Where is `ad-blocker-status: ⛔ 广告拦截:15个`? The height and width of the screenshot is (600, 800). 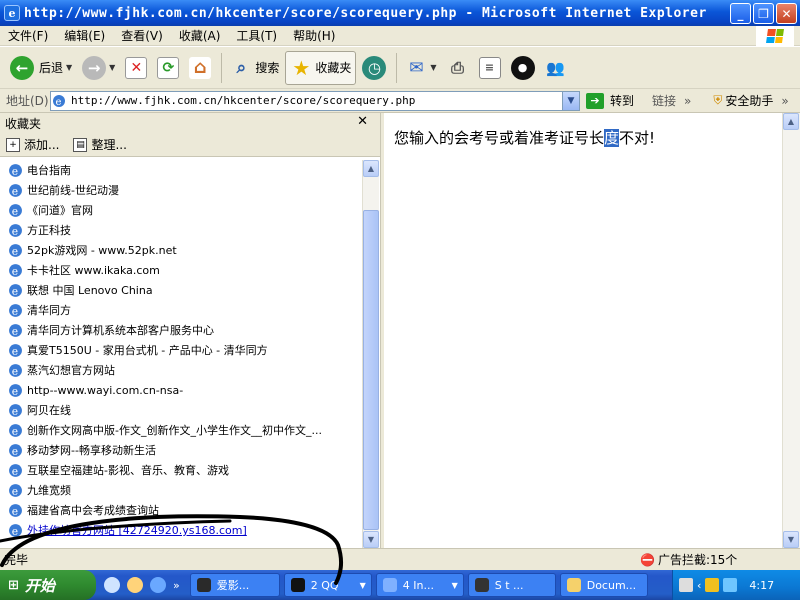 ad-blocker-status: ⛔ 广告拦截:15个 is located at coordinates (688, 559).